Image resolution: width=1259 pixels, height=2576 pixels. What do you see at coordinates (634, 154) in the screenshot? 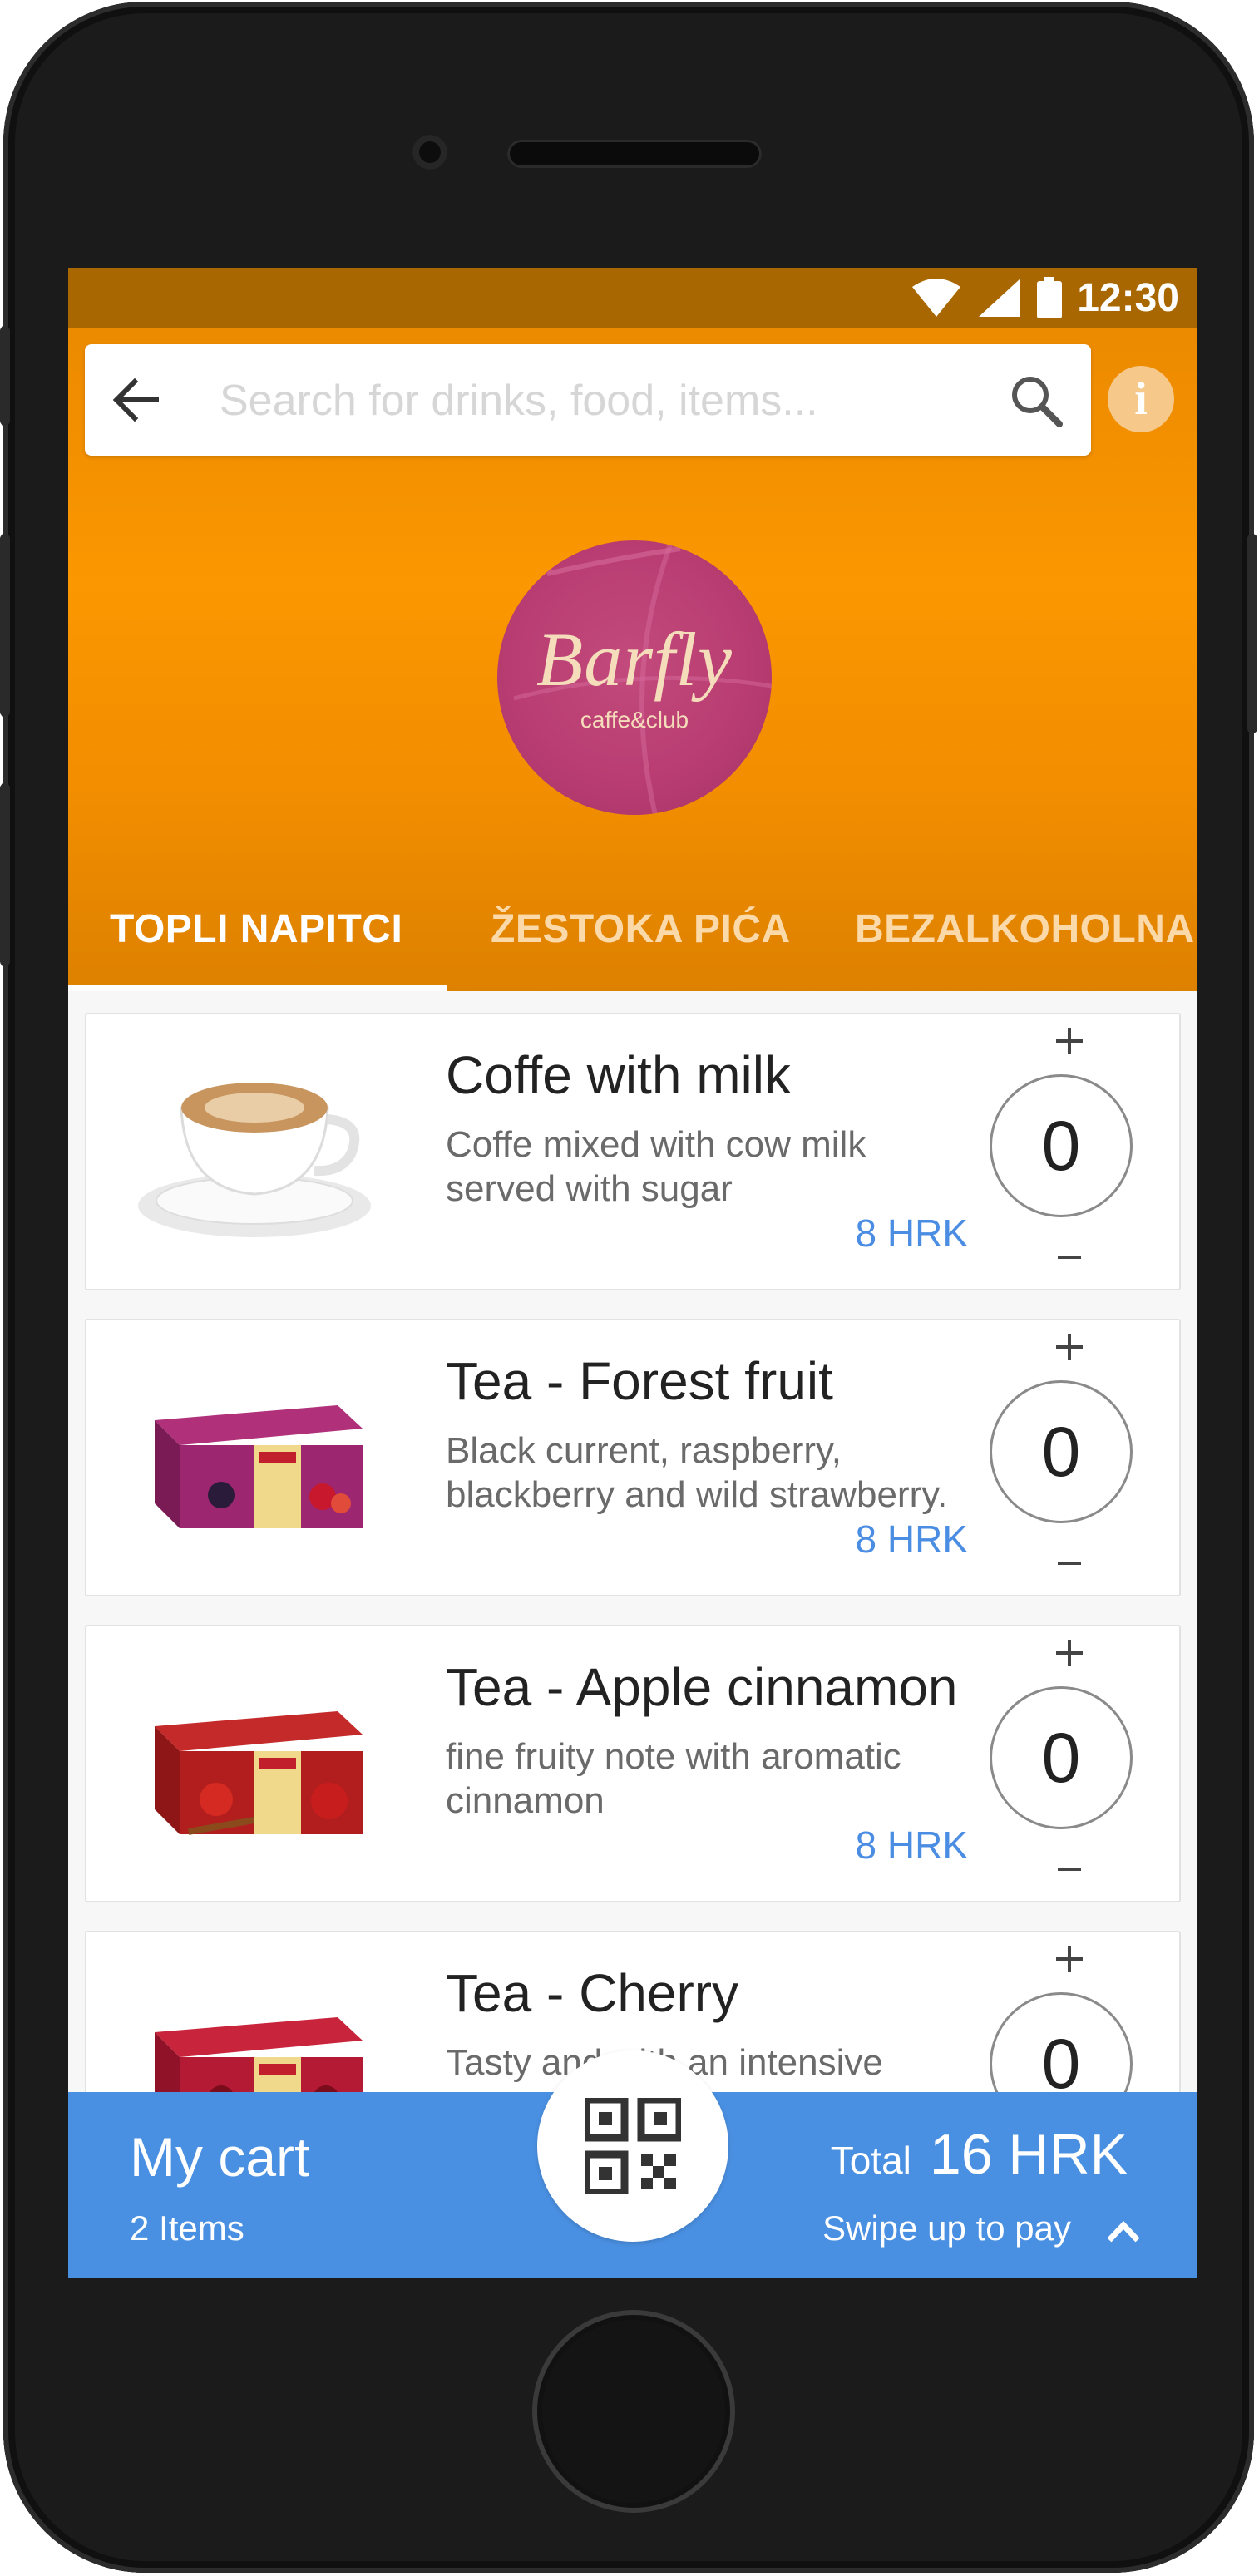
I see `earpiece-speaker` at bounding box center [634, 154].